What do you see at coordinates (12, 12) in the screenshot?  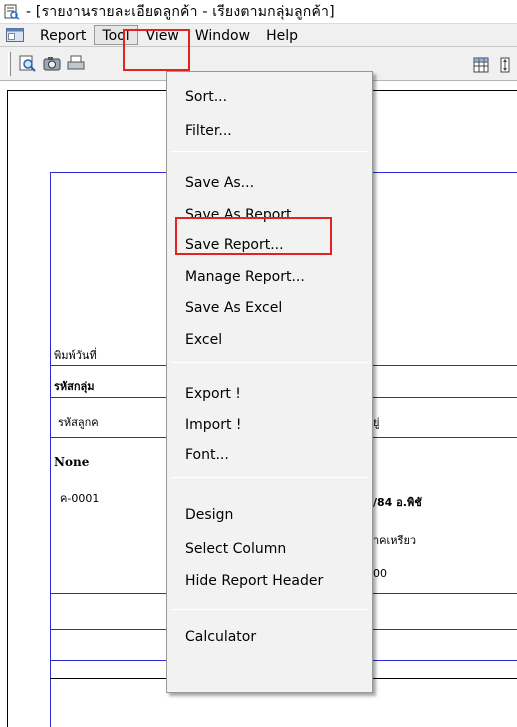 I see `report-app-icon` at bounding box center [12, 12].